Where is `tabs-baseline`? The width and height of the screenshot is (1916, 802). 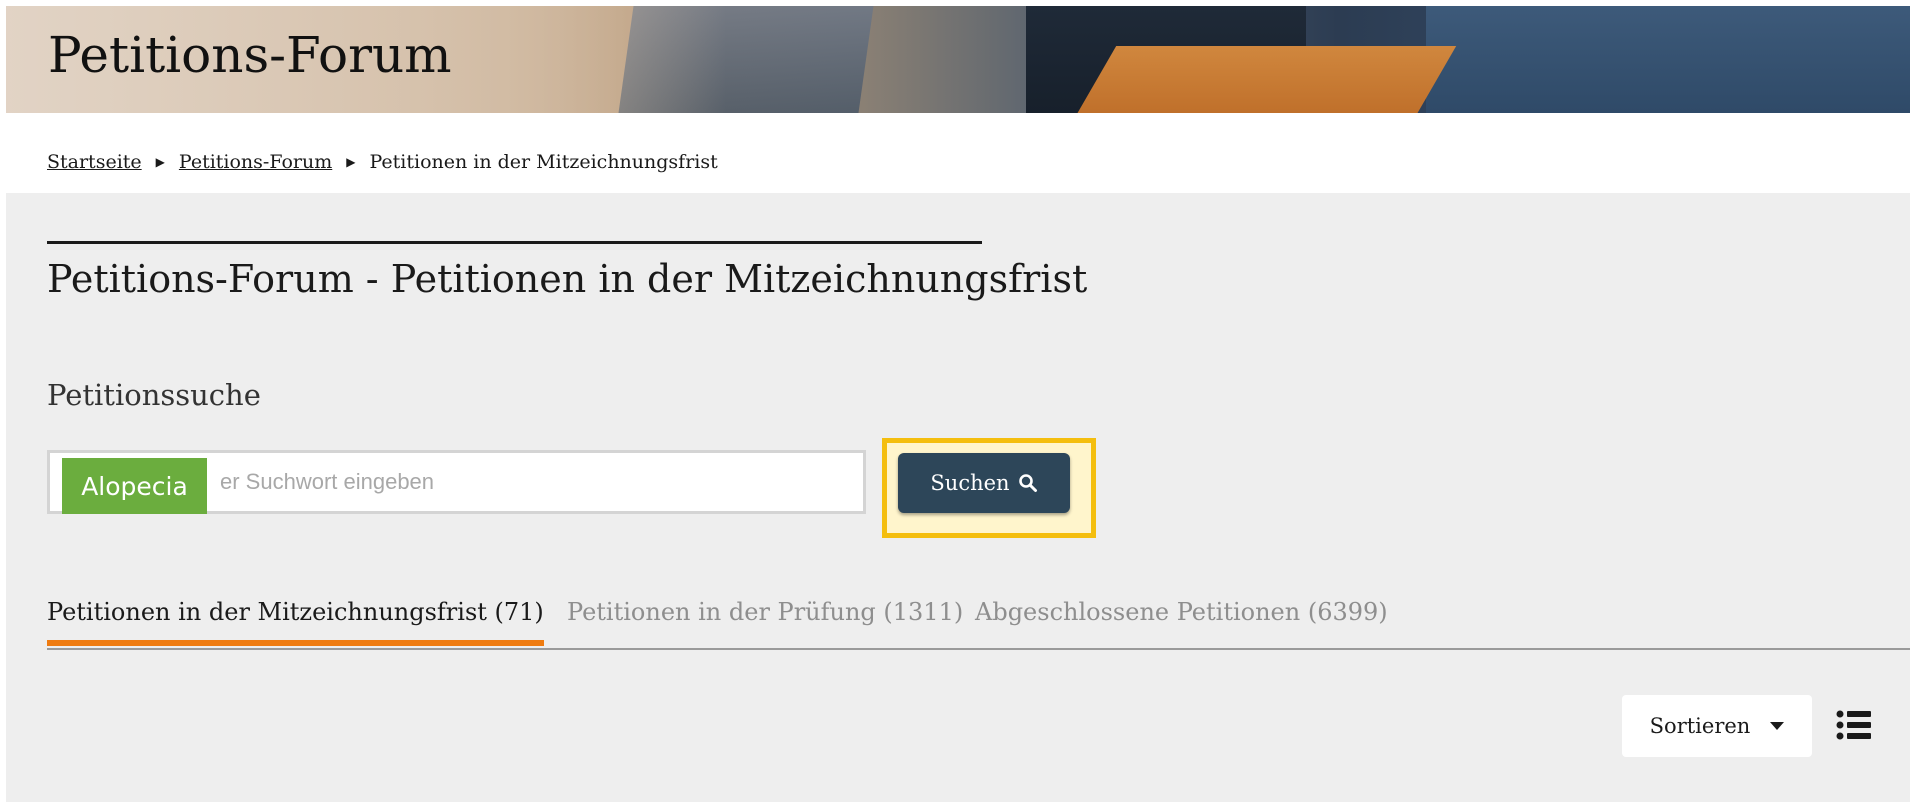 tabs-baseline is located at coordinates (978, 649).